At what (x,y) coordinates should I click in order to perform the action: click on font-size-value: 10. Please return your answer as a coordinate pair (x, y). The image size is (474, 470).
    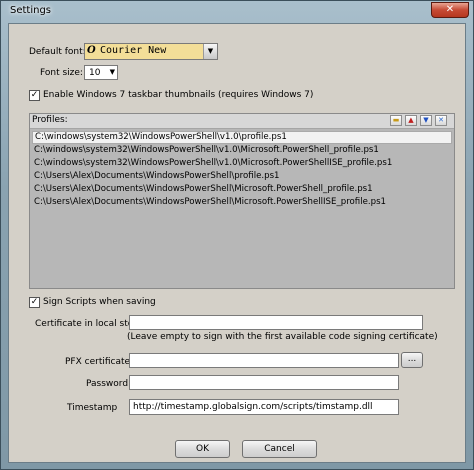
    Looking at the image, I should click on (95, 73).